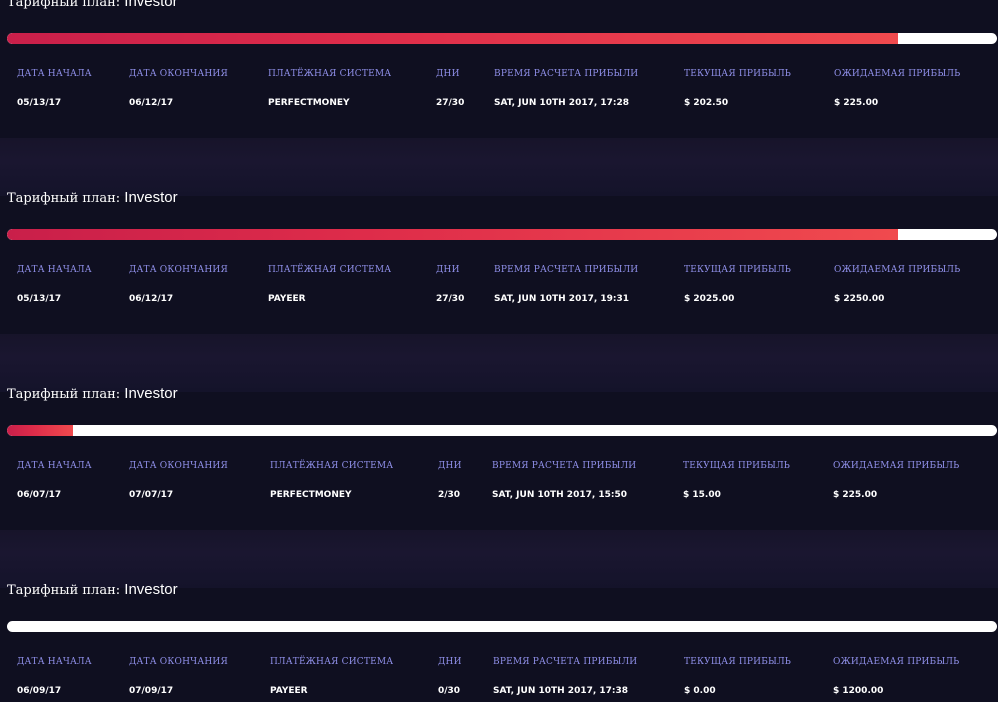 This screenshot has width=998, height=702. I want to click on start-date-value: 06/09/17, so click(39, 691).